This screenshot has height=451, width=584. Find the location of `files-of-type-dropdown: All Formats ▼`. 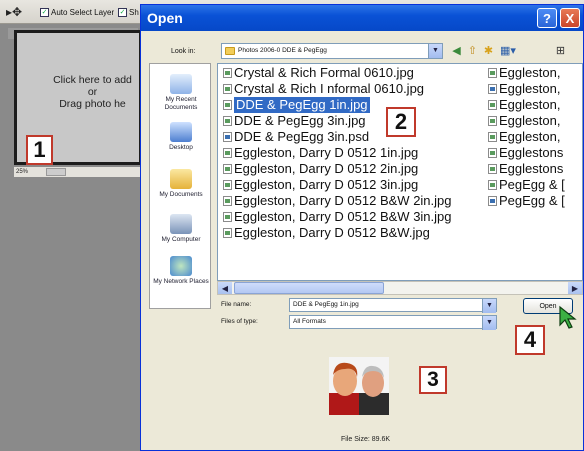

files-of-type-dropdown: All Formats ▼ is located at coordinates (393, 322).